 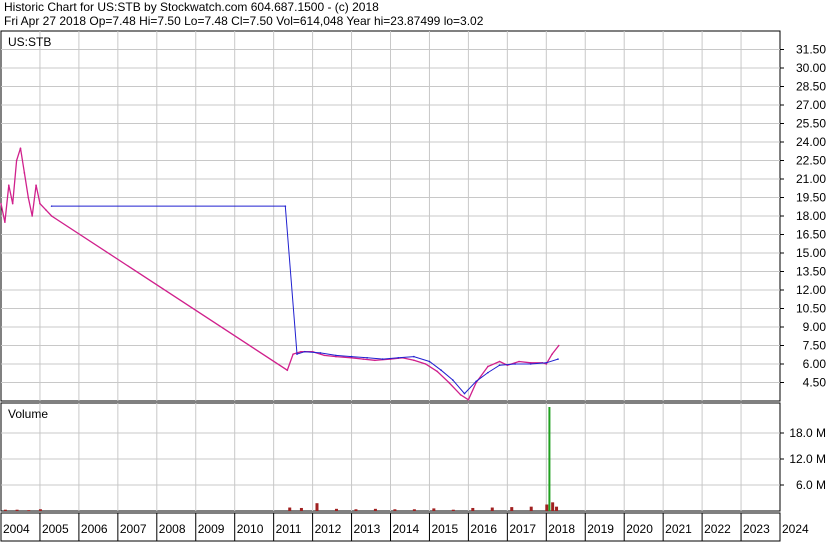 I want to click on y-tick-label: 22.50, so click(x=811, y=161).